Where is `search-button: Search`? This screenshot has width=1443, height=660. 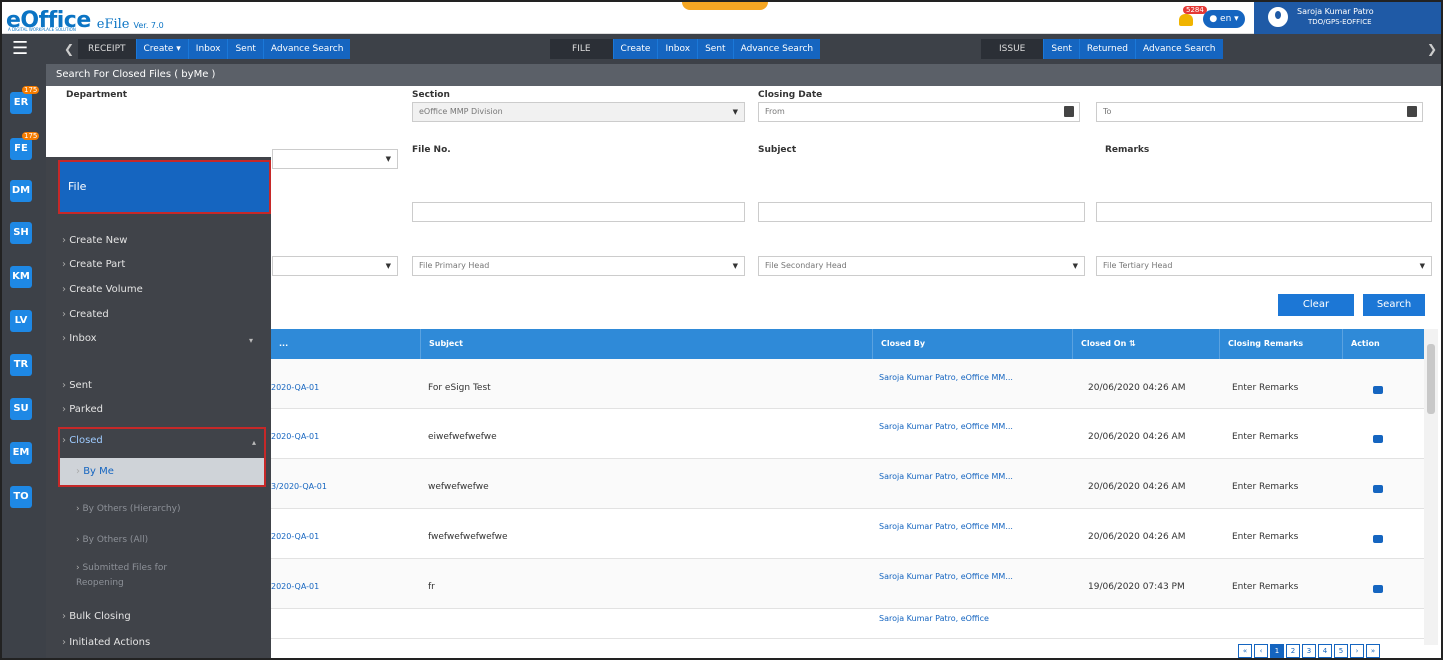
search-button: Search is located at coordinates (1394, 305).